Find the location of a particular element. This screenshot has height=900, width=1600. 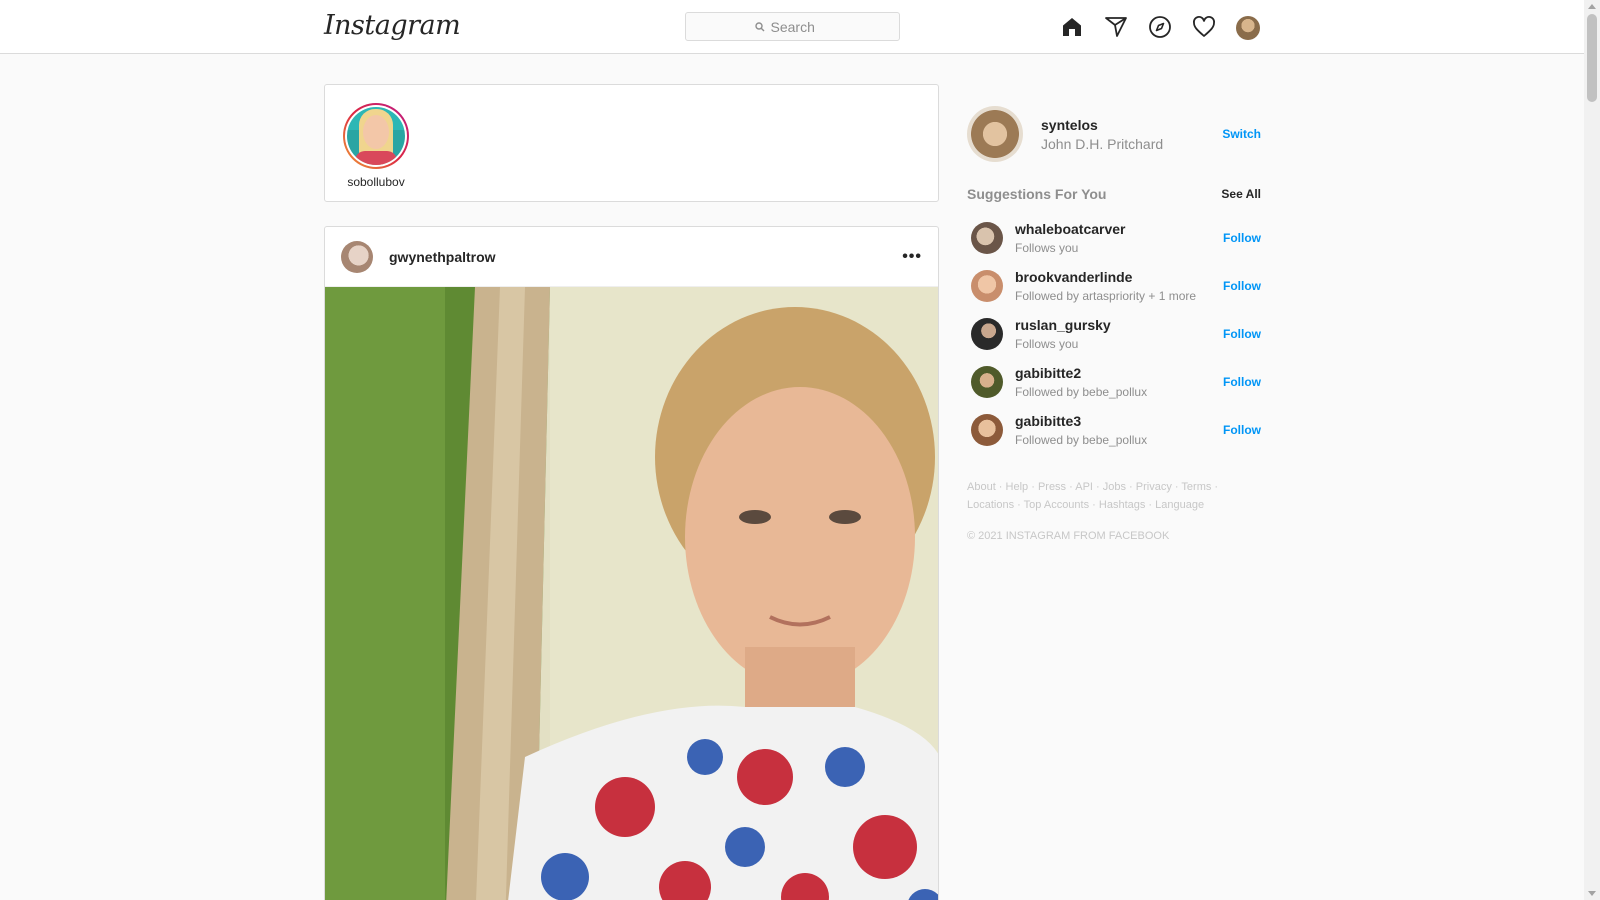

current-user-text: syntelos John D.H. Pritchard is located at coordinates (1102, 134).